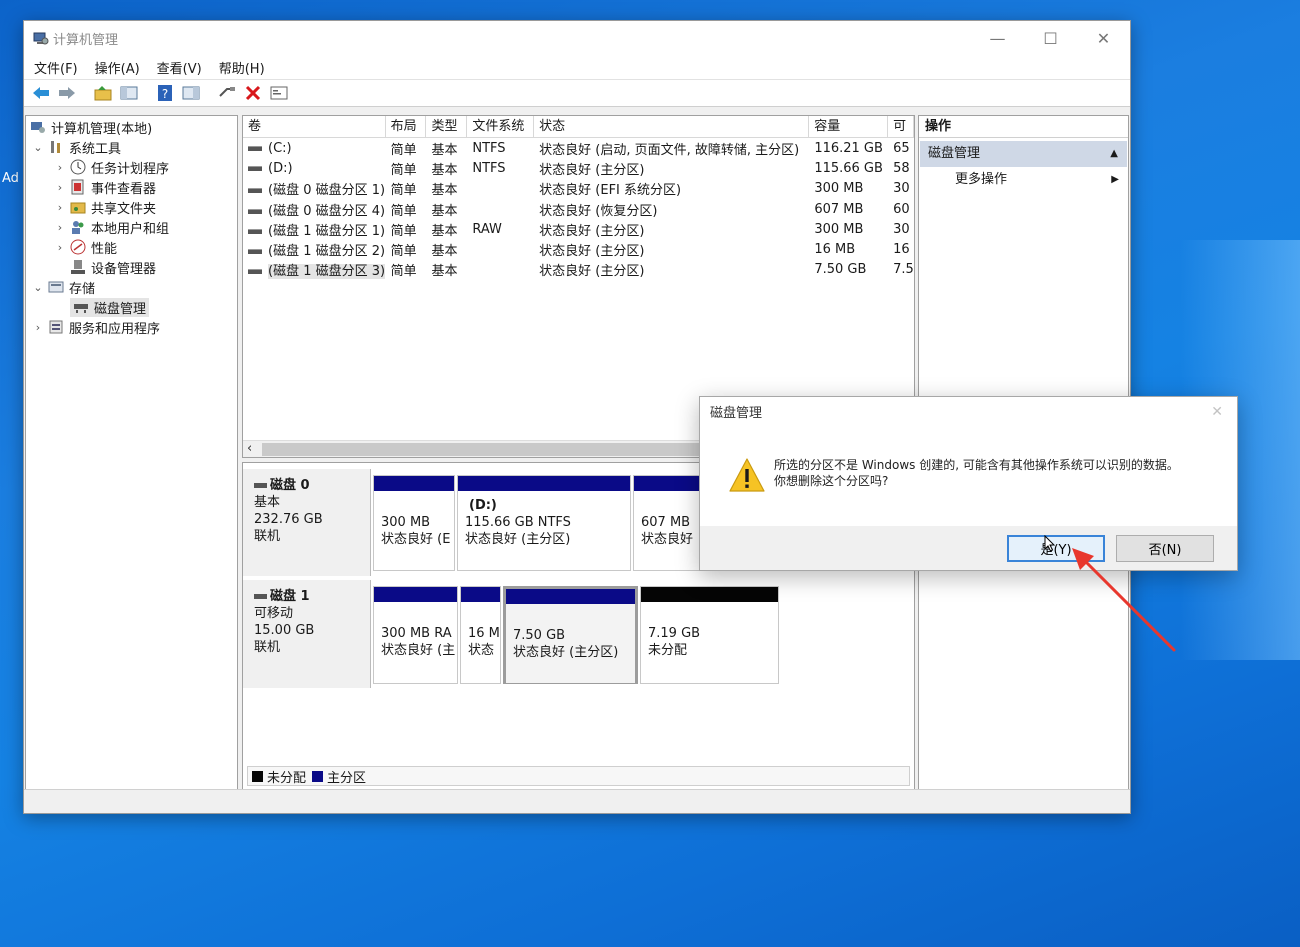 The height and width of the screenshot is (947, 1300). I want to click on tree-system-tools: ⌄ 系统工具, so click(131, 147).